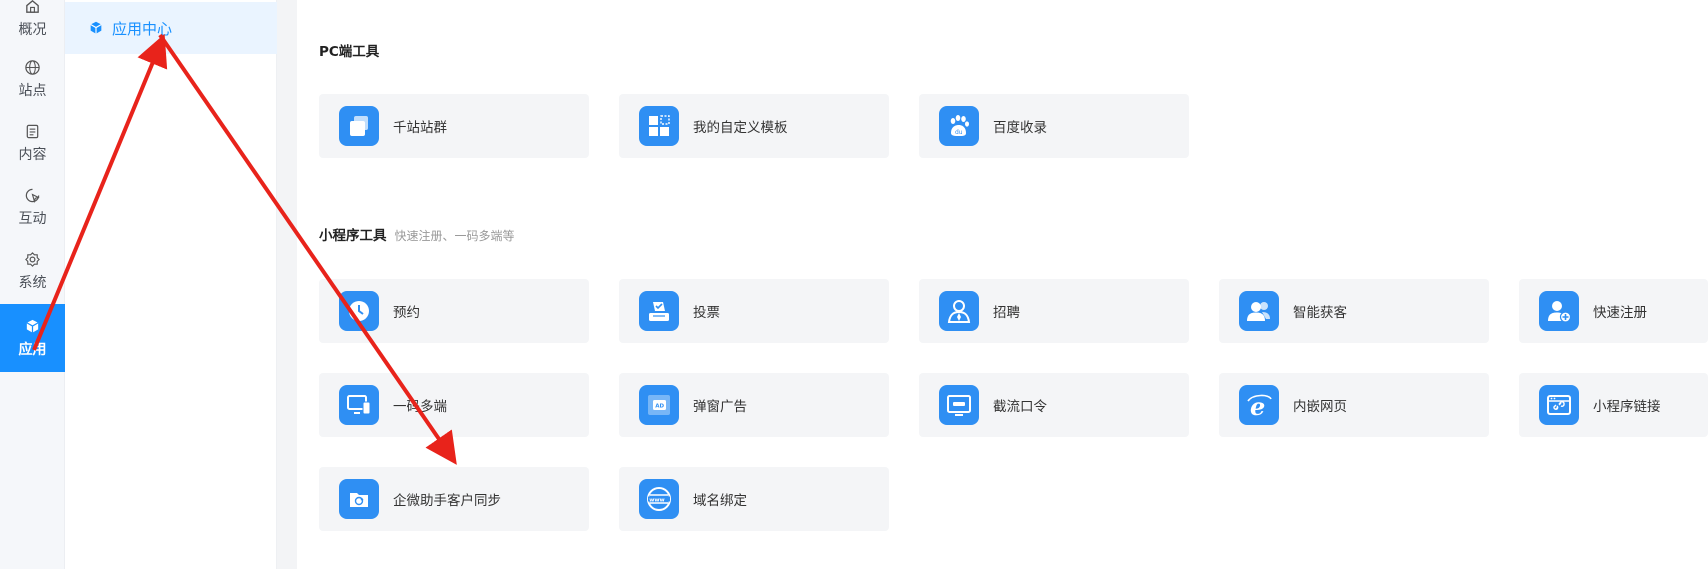  Describe the element at coordinates (32, 79) in the screenshot. I see `rail-item-sites: 站点` at that location.